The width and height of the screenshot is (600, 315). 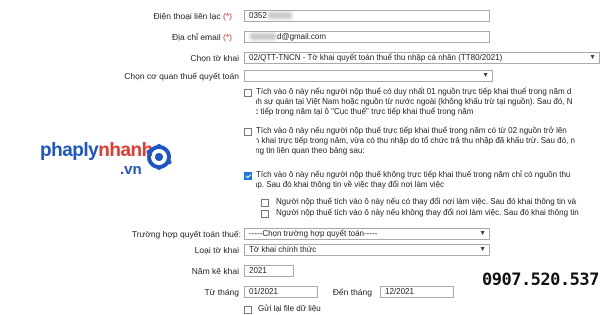 I want to click on brand-part1: phaply, so click(x=69, y=150).